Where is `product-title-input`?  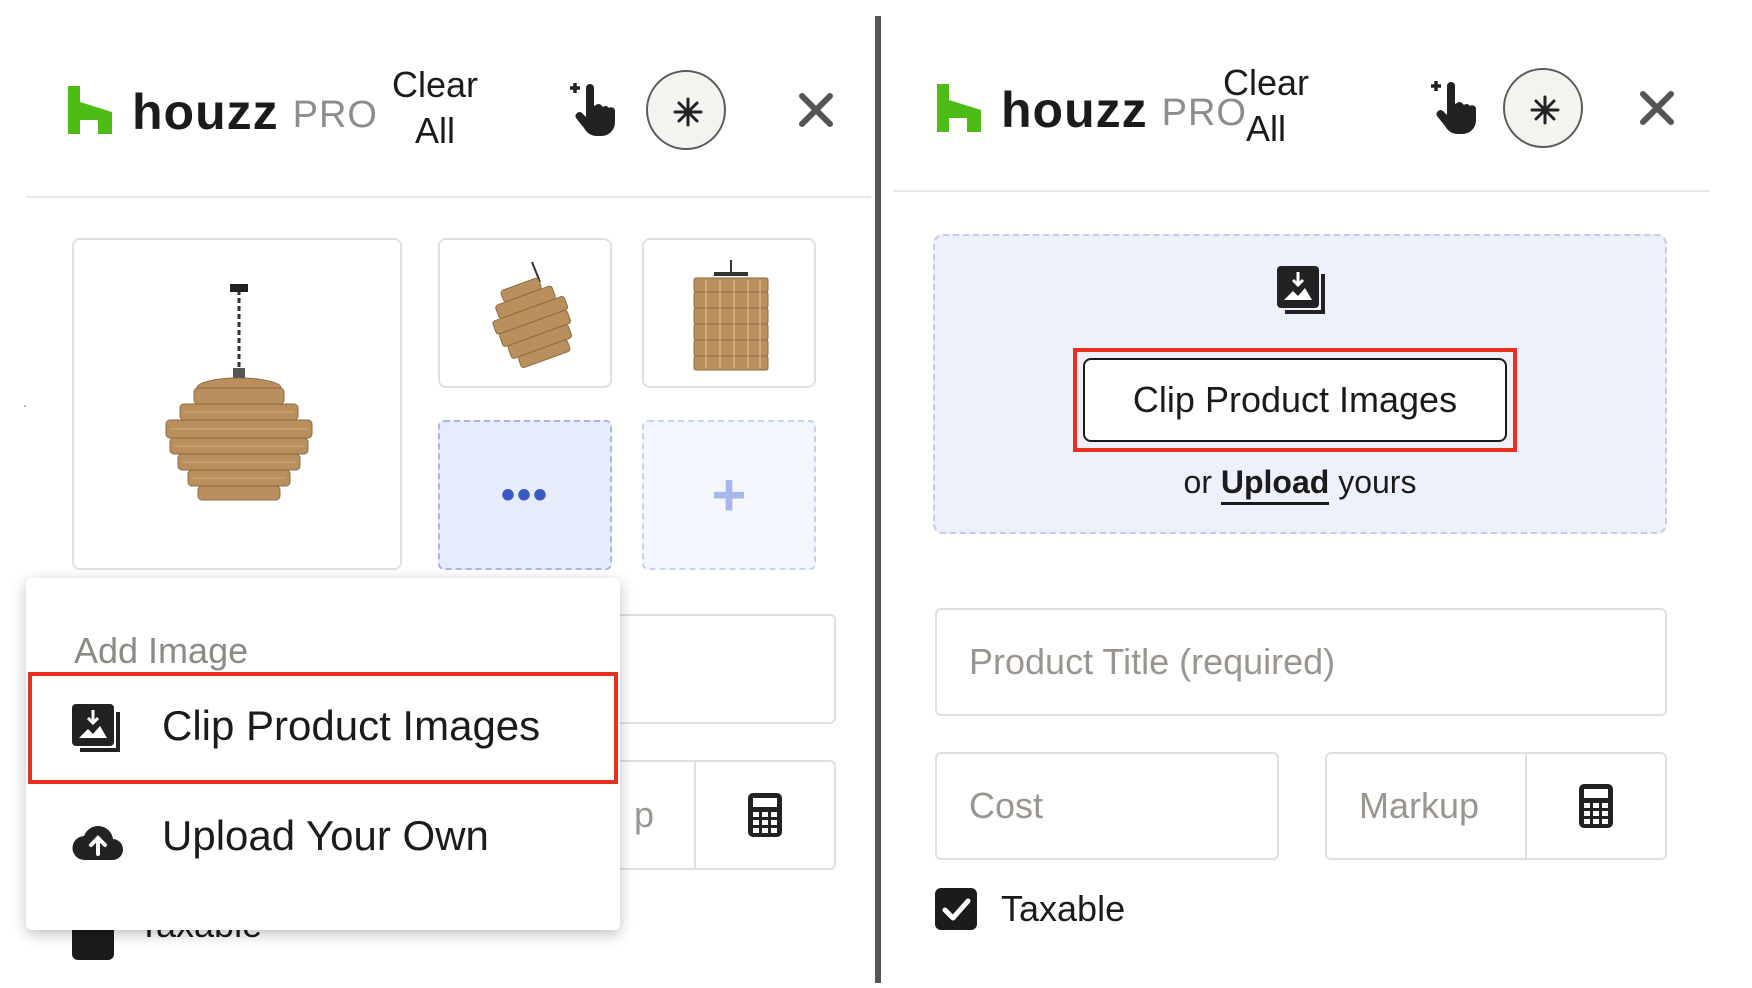 product-title-input is located at coordinates (1301, 662).